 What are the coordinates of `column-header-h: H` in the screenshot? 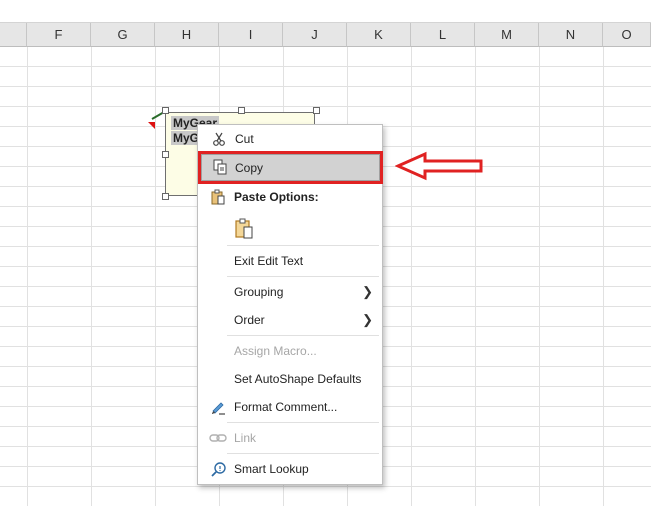 It's located at (187, 35).